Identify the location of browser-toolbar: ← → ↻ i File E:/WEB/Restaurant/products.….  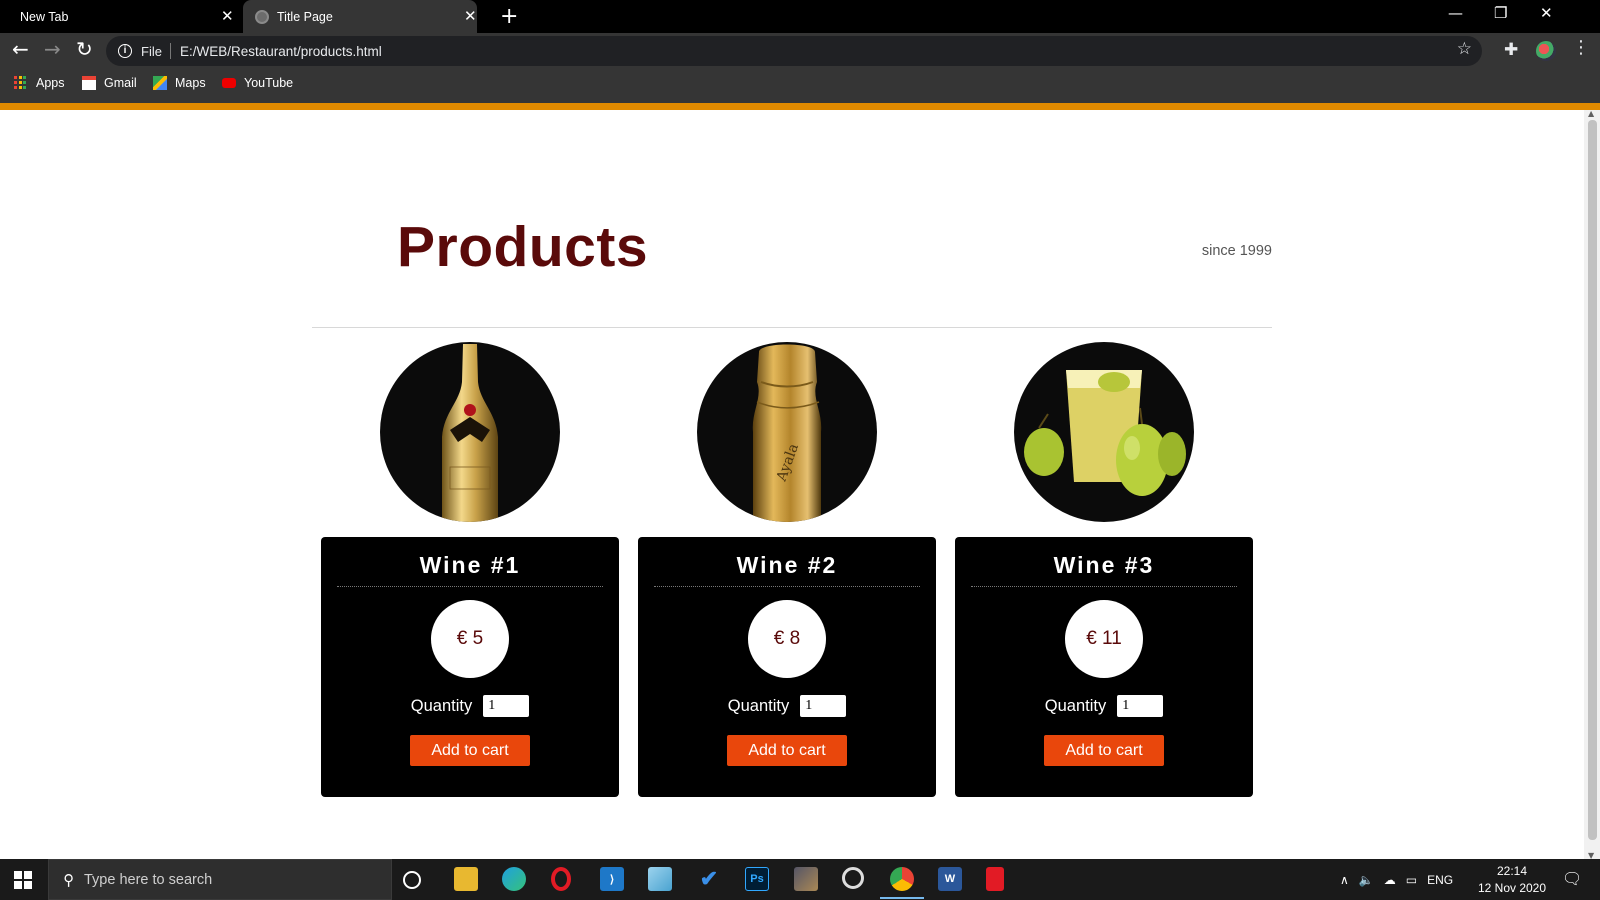
(800, 51).